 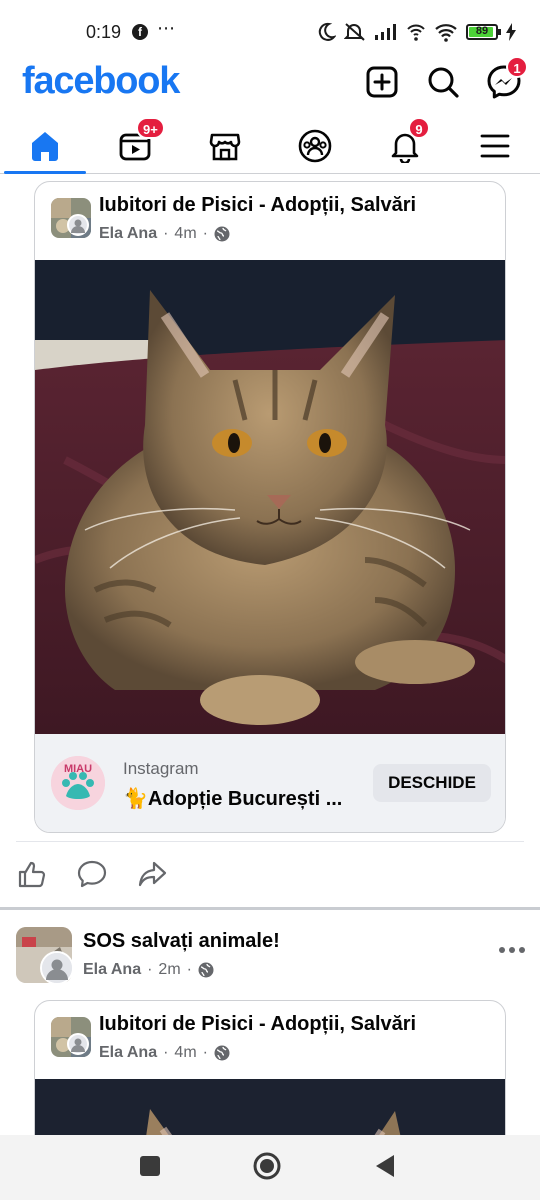 I want to click on create-post-button, so click(x=382, y=82).